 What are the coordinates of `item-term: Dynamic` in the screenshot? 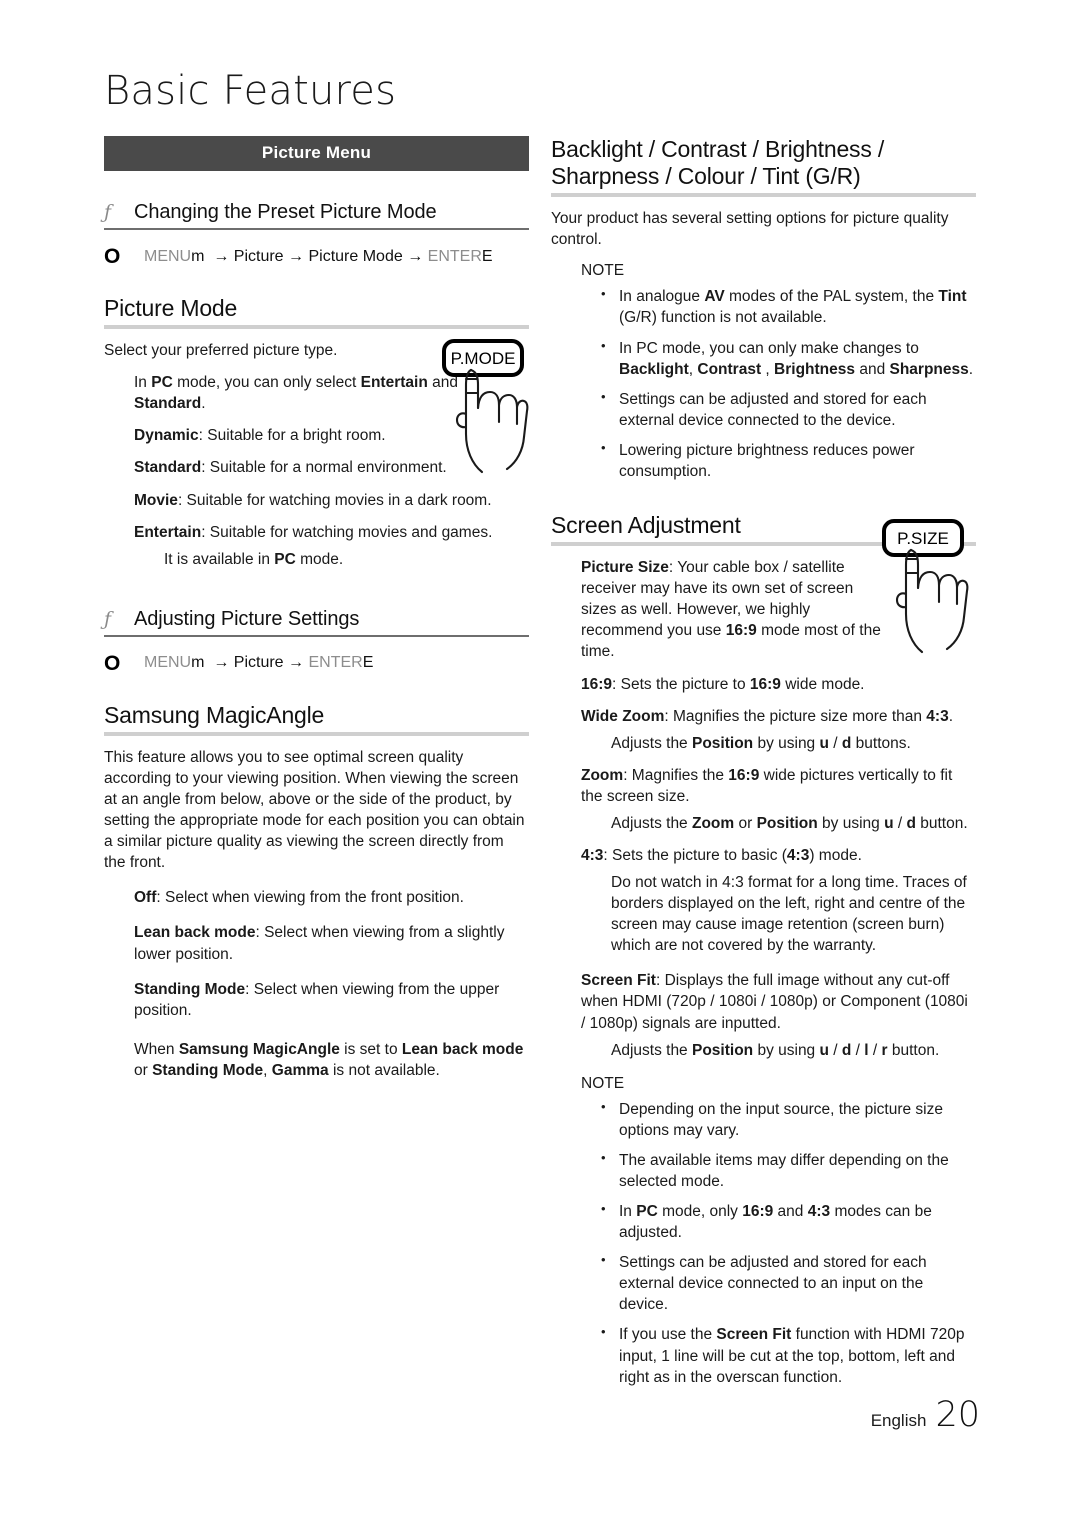 It's located at (166, 436).